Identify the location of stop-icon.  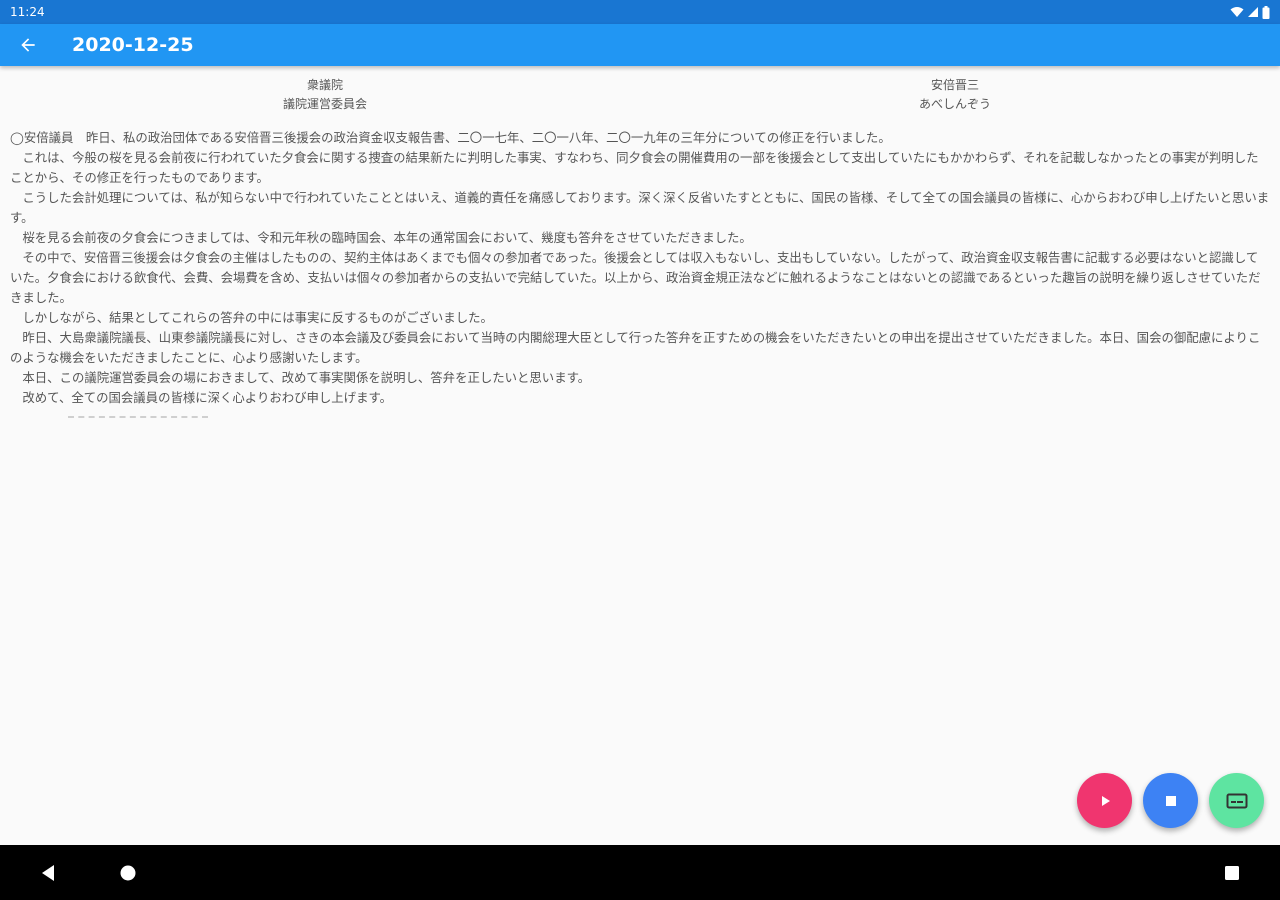
(1170, 800).